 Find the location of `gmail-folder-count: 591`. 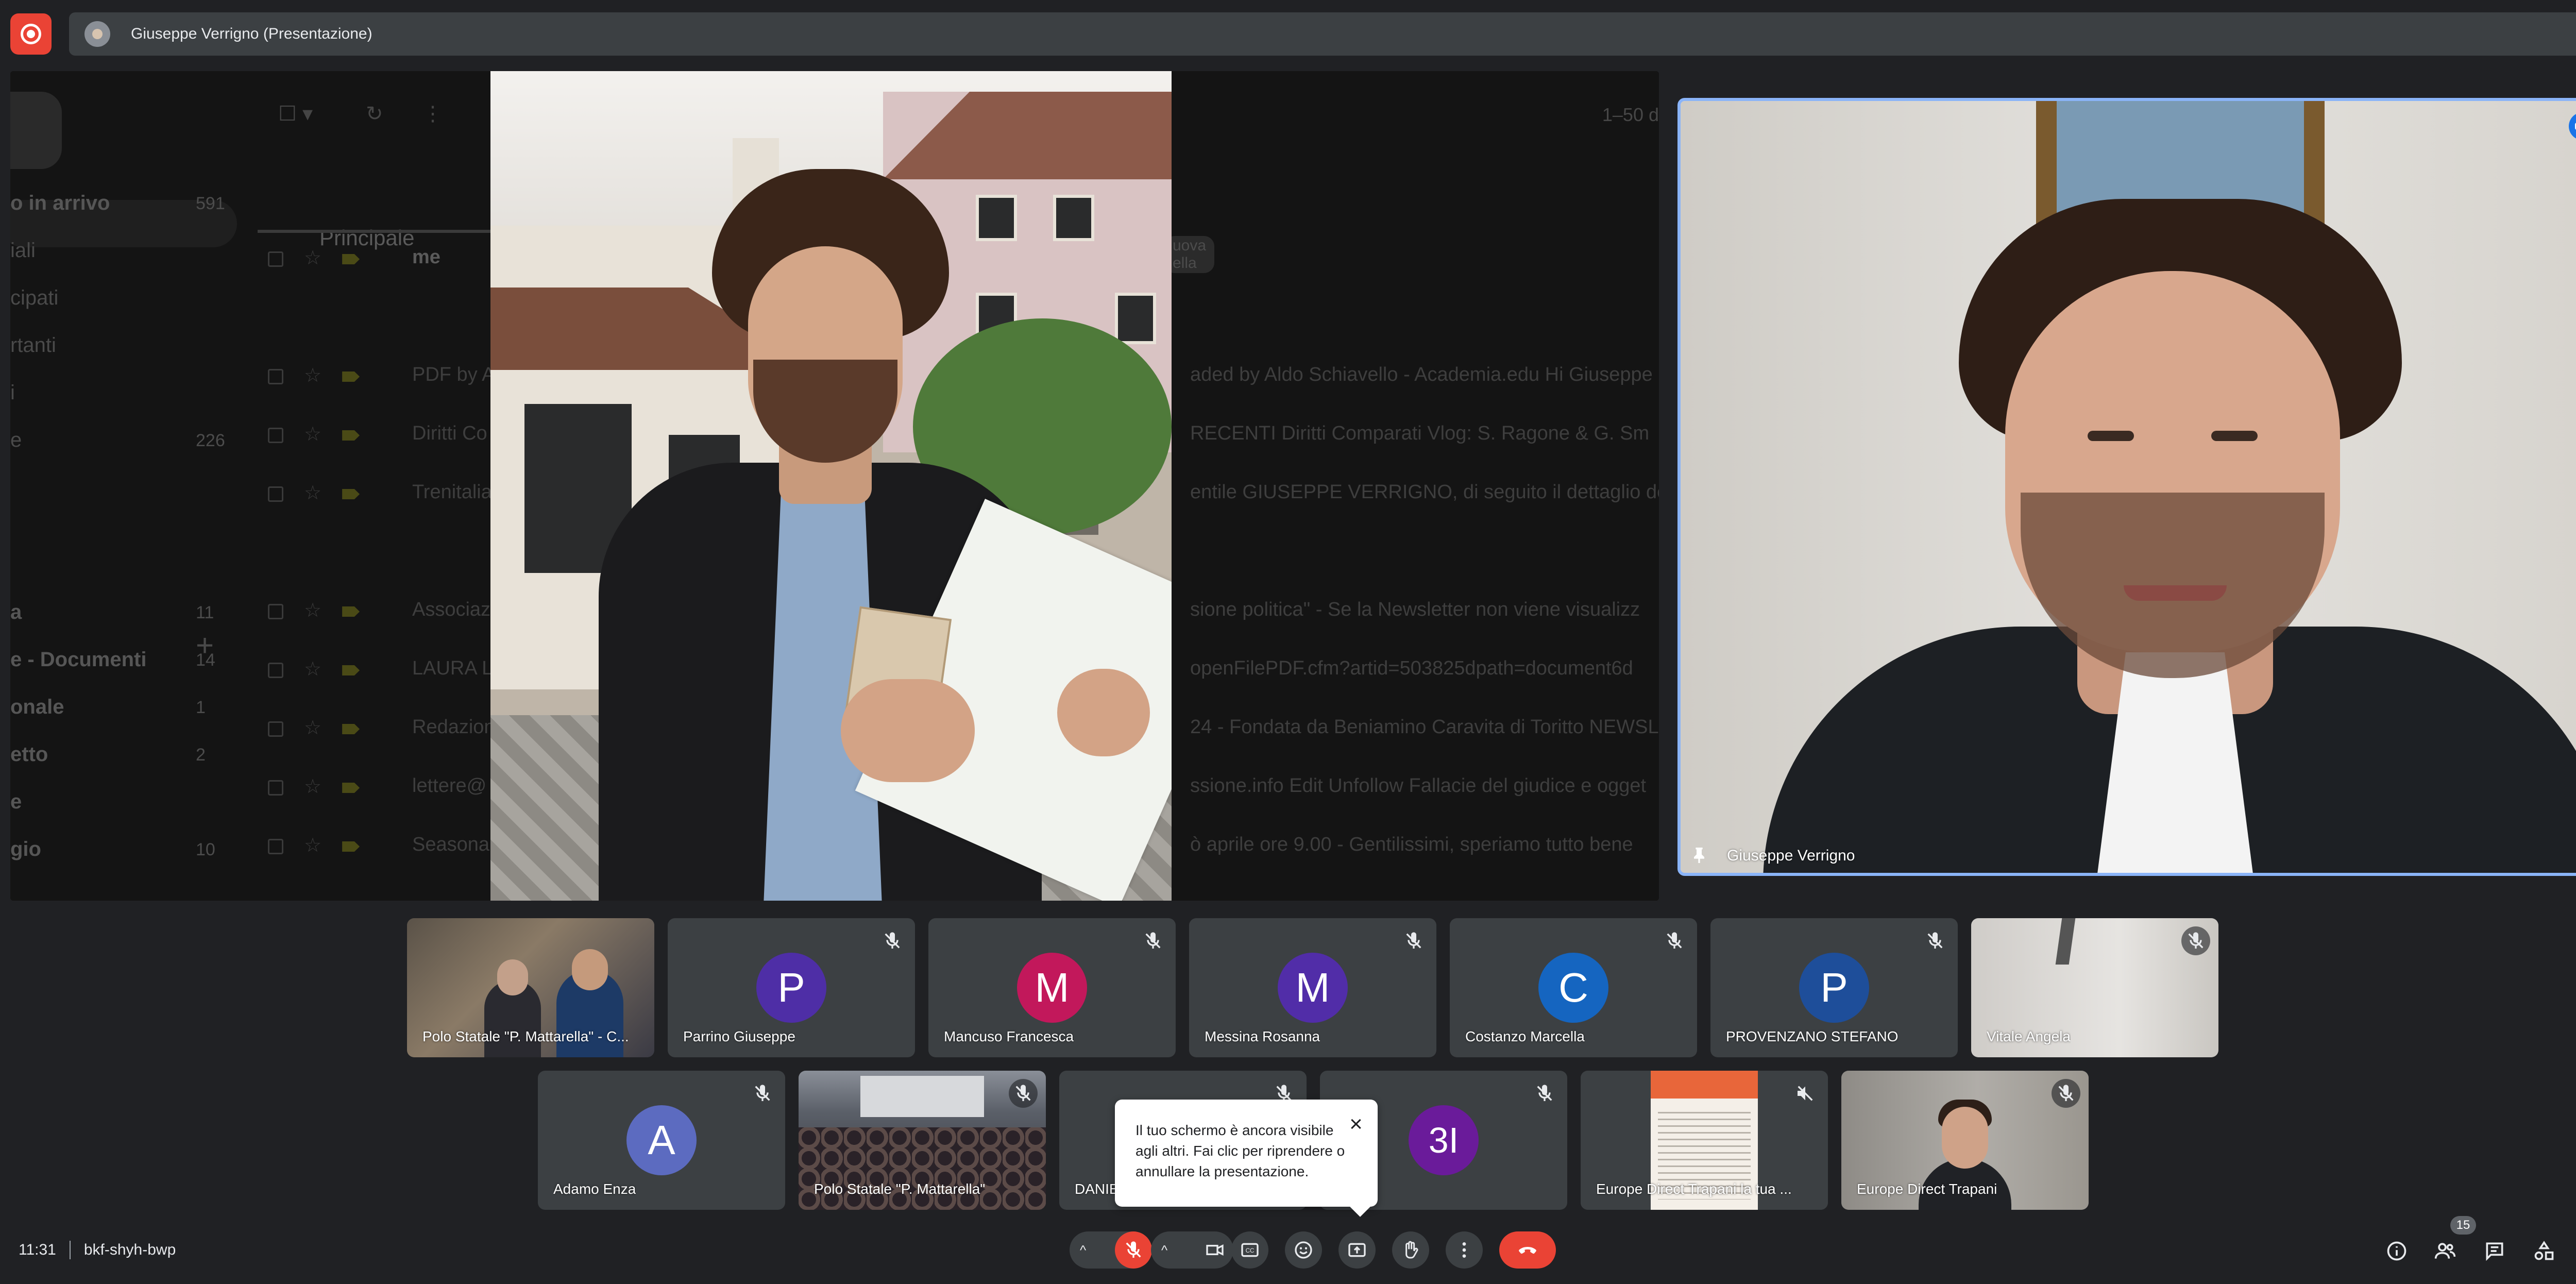

gmail-folder-count: 591 is located at coordinates (210, 204).